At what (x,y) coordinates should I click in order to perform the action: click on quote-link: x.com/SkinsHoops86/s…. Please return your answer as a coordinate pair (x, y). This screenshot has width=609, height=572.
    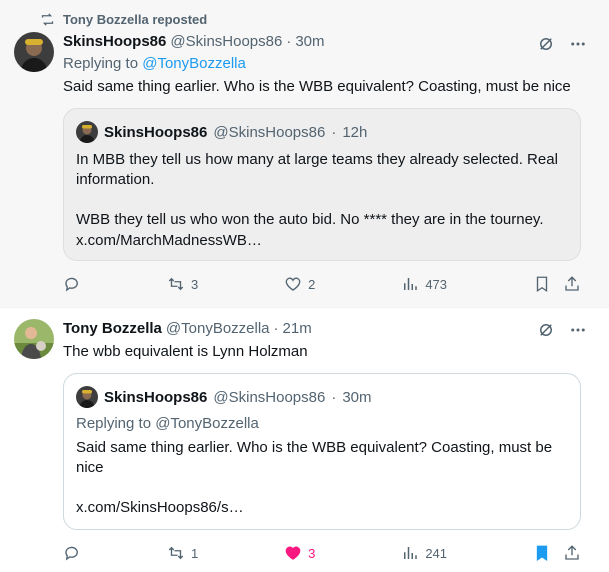
    Looking at the image, I should click on (321, 508).